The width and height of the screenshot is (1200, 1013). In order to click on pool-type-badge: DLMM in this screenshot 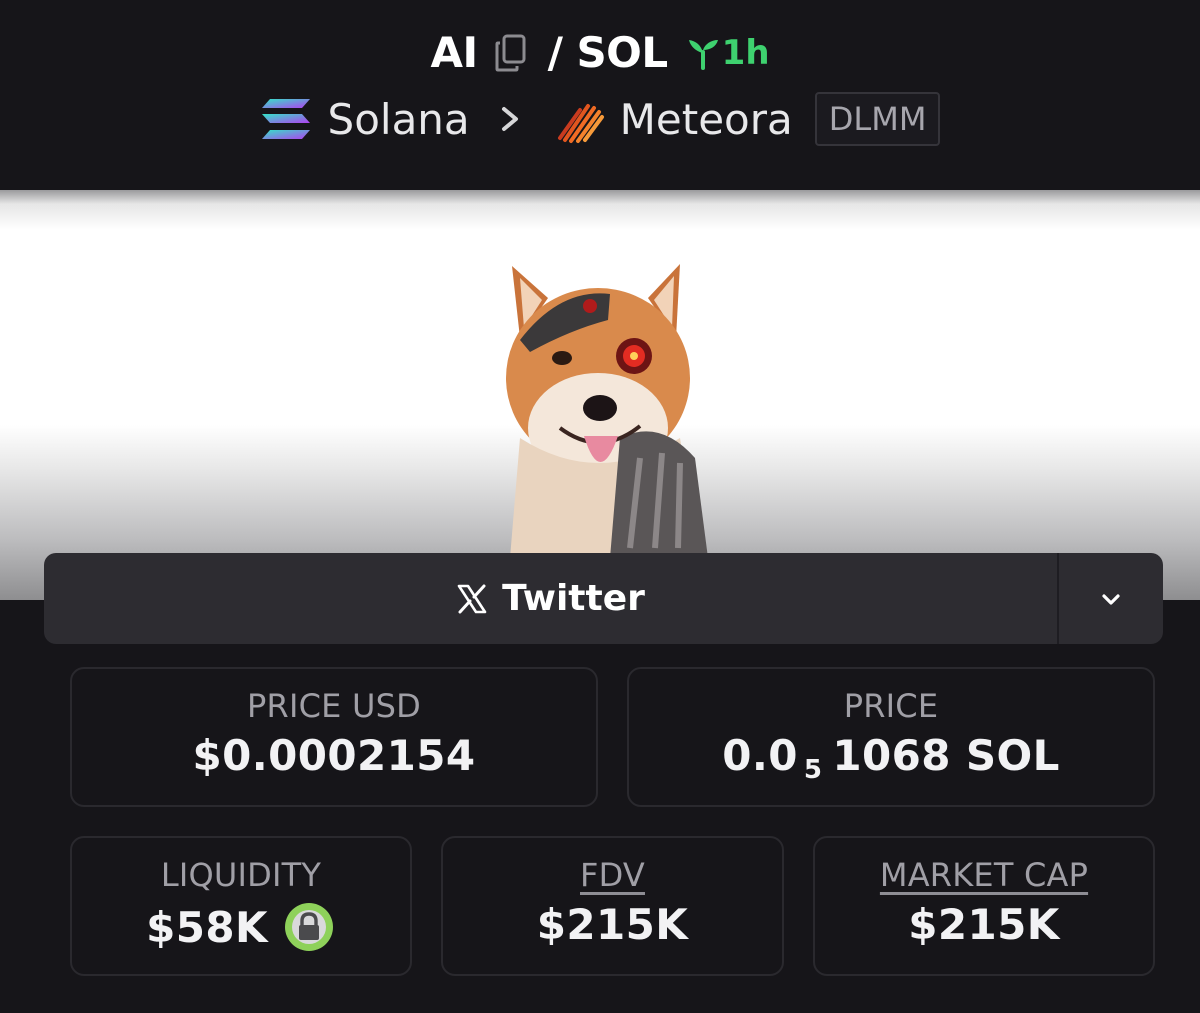, I will do `click(877, 119)`.